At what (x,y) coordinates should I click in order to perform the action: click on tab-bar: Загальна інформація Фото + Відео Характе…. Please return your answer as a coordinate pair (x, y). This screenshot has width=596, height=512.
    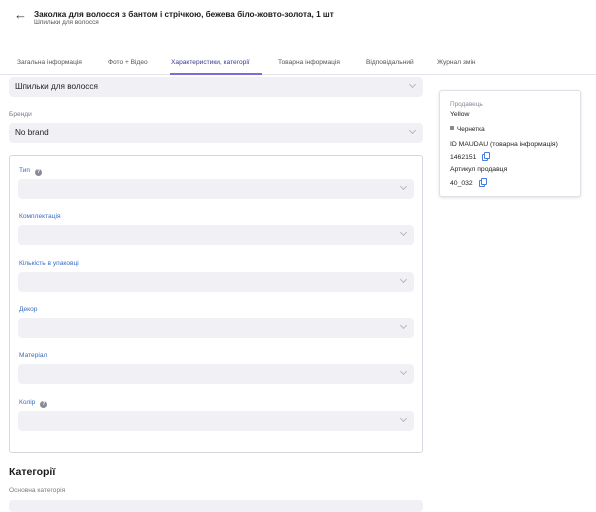
    Looking at the image, I should click on (298, 64).